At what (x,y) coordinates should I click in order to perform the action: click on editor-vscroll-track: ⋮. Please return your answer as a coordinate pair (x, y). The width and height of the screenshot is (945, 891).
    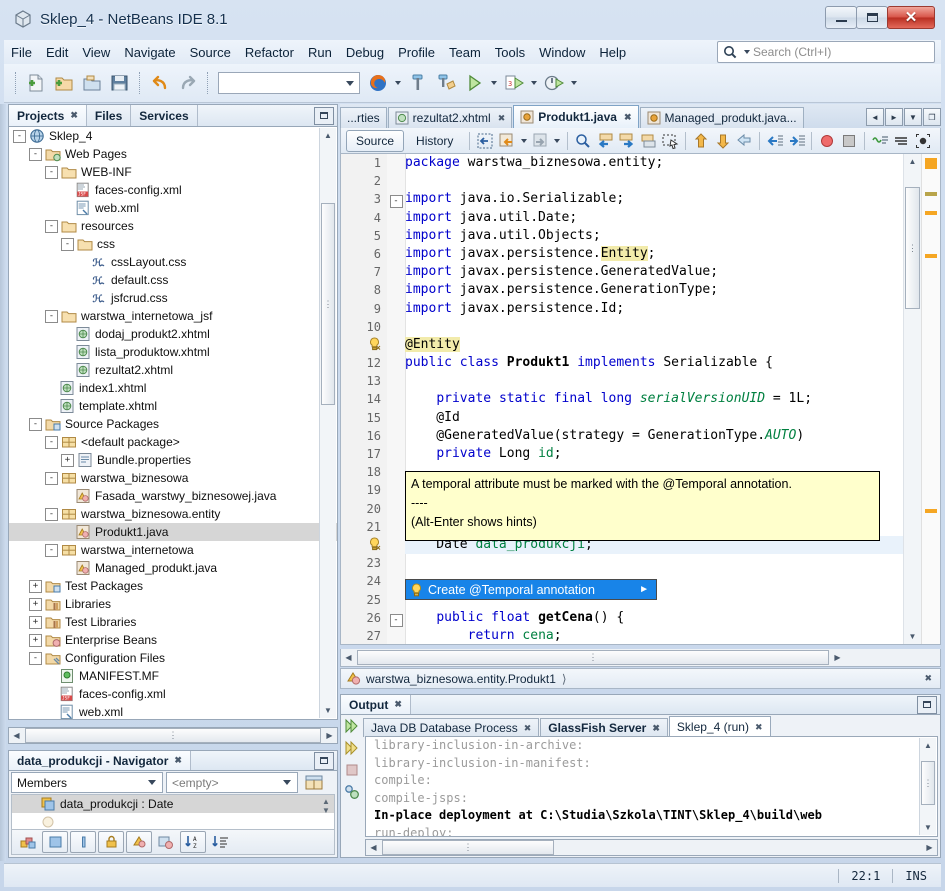
    Looking at the image, I should click on (912, 399).